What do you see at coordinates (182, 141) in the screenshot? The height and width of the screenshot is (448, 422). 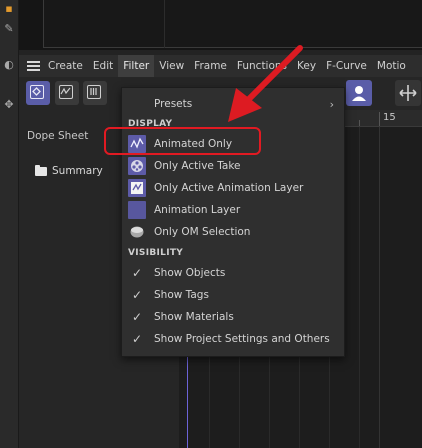 I see `highlight-box` at bounding box center [182, 141].